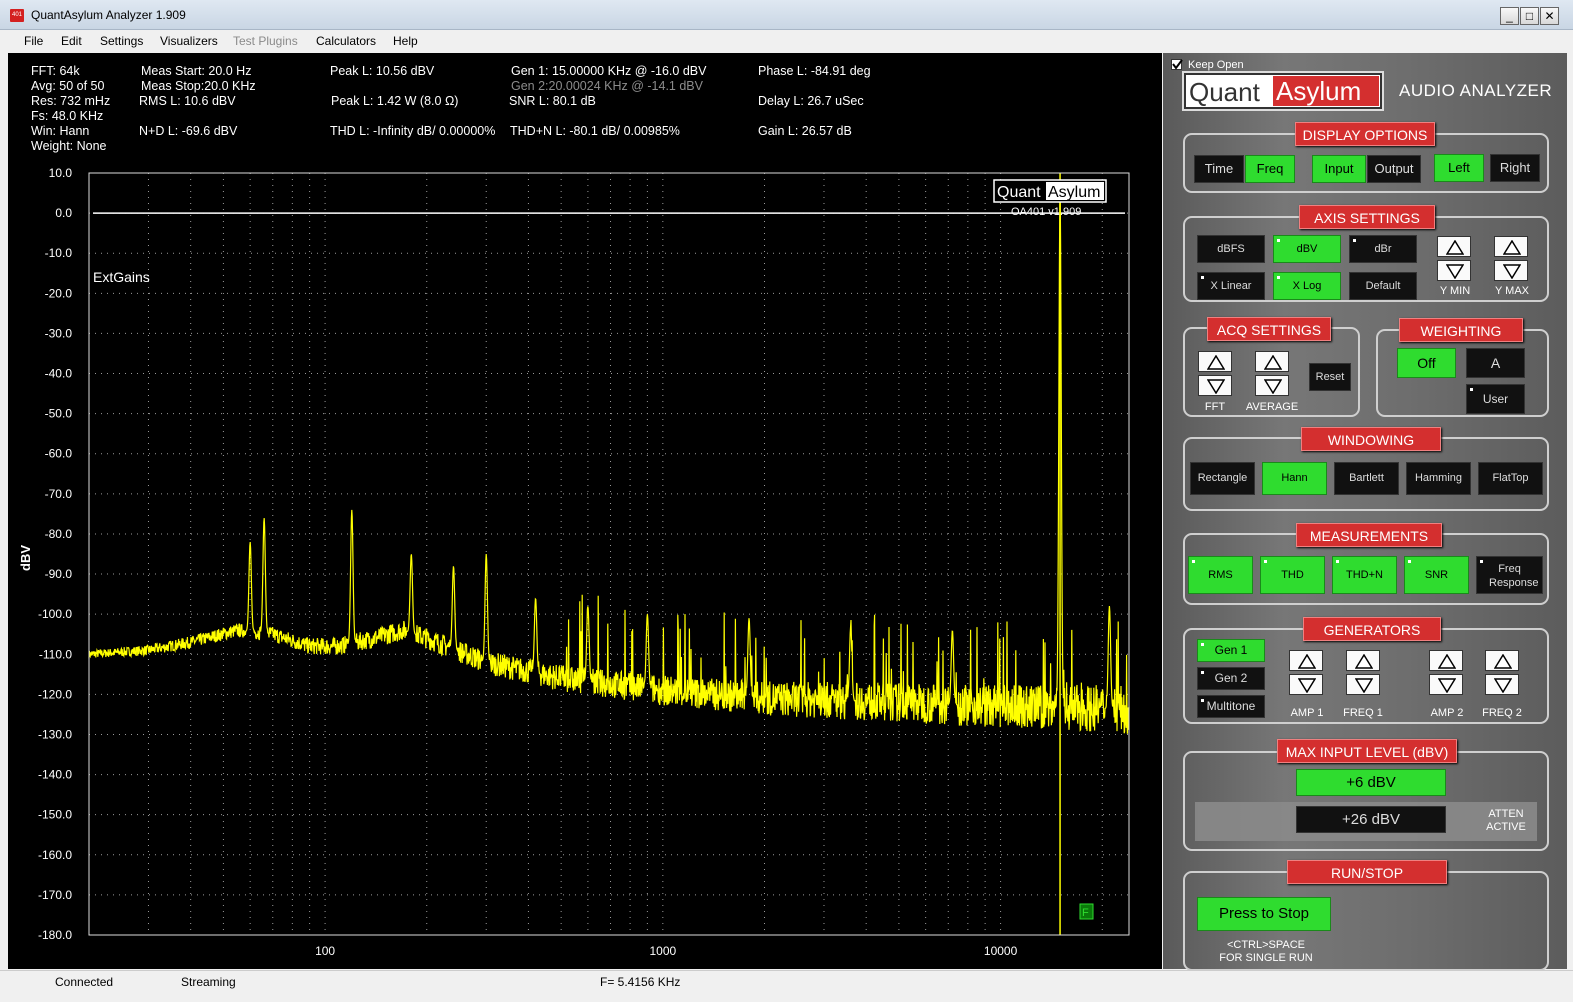 The image size is (1573, 1002). What do you see at coordinates (55, 895) in the screenshot?
I see `y-tick-label: -170.0` at bounding box center [55, 895].